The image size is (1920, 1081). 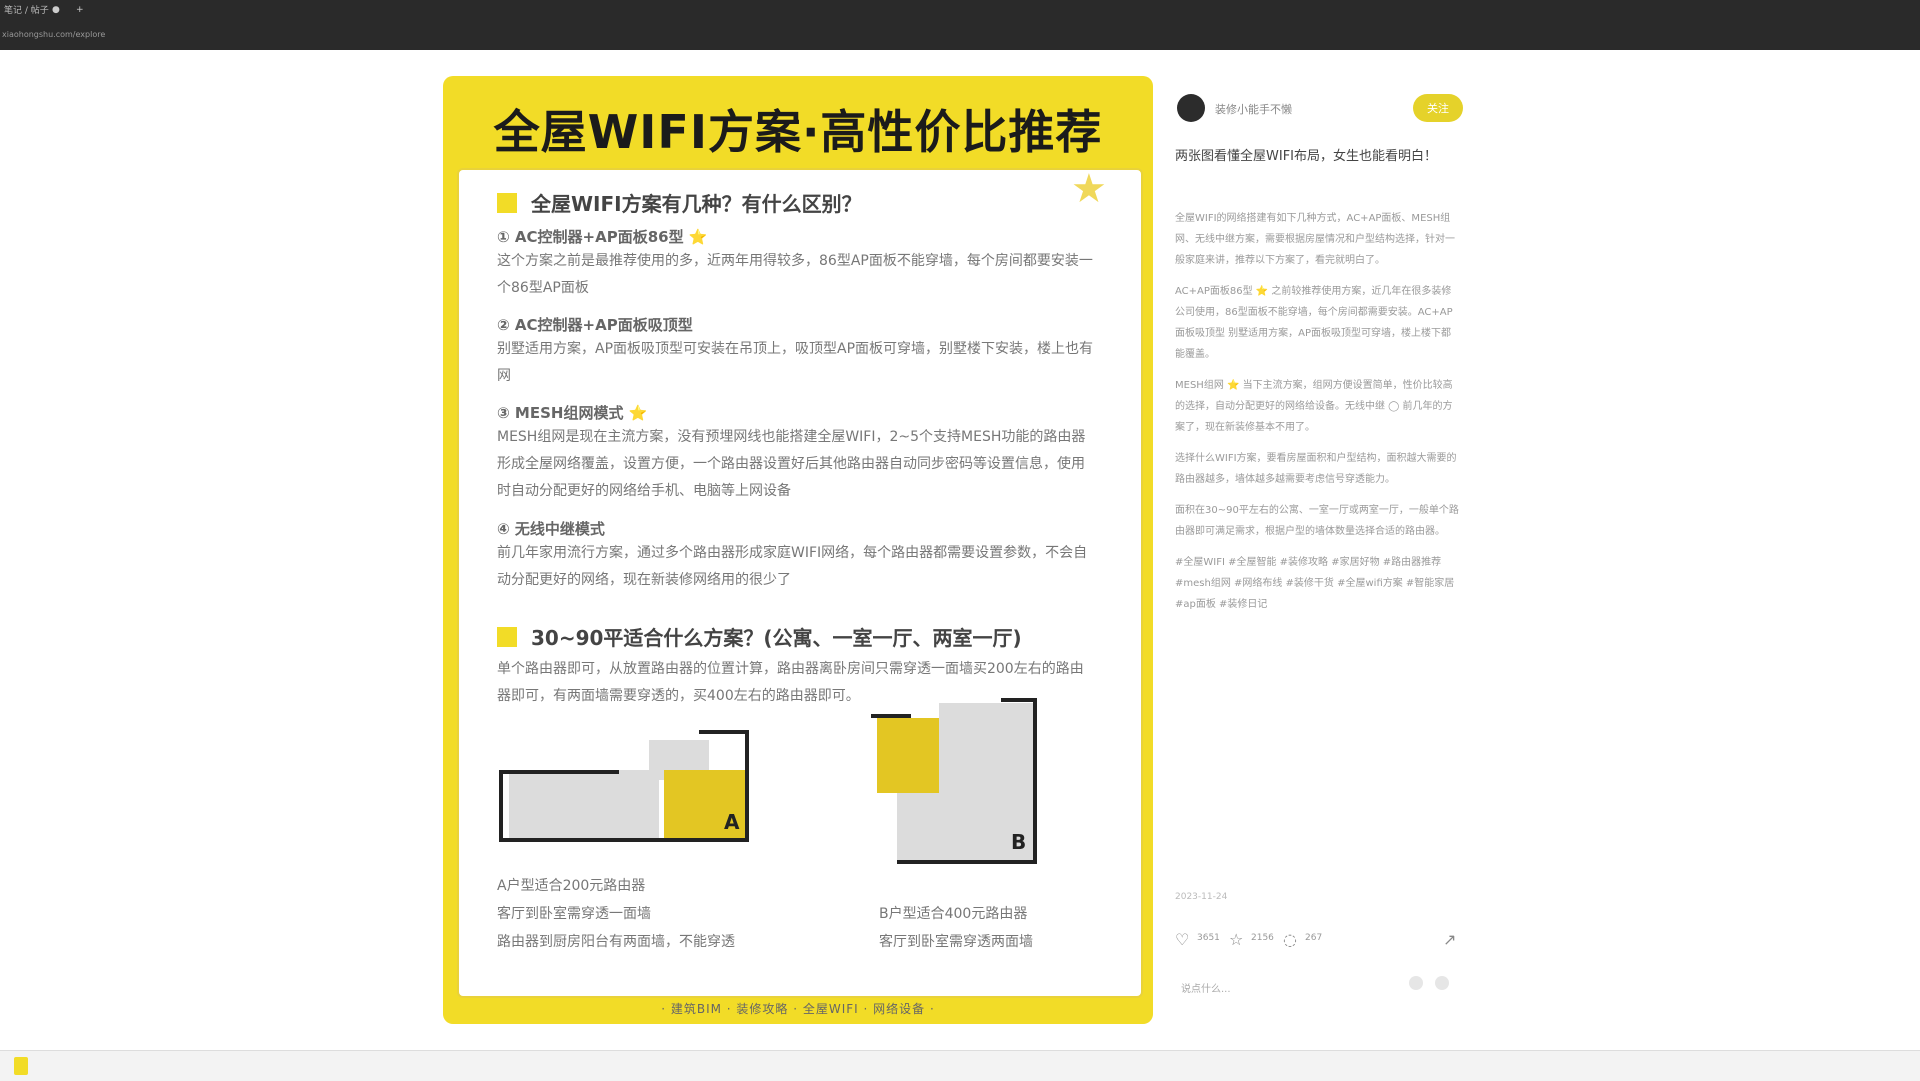 I want to click on browser-tab: 笔记 / 帖子, so click(x=24, y=11).